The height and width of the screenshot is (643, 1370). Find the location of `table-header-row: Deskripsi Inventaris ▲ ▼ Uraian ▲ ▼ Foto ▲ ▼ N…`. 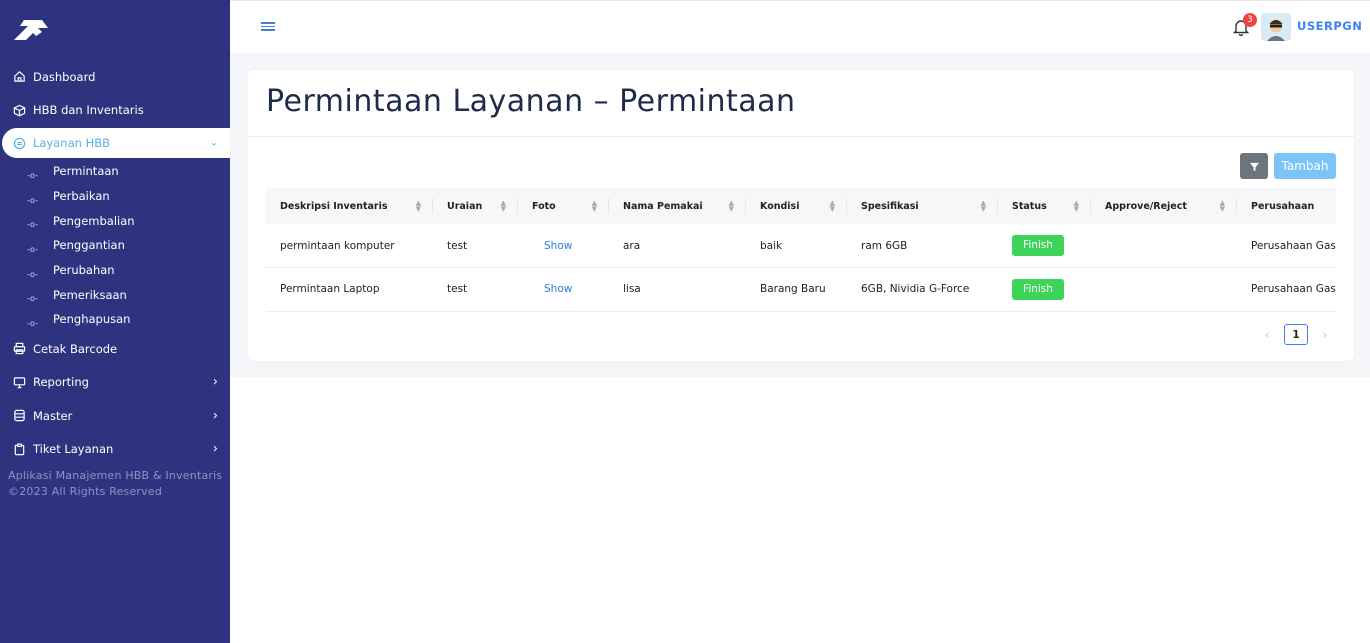

table-header-row: Deskripsi Inventaris ▲ ▼ Uraian ▲ ▼ Foto ▲ ▼ N… is located at coordinates (801, 206).